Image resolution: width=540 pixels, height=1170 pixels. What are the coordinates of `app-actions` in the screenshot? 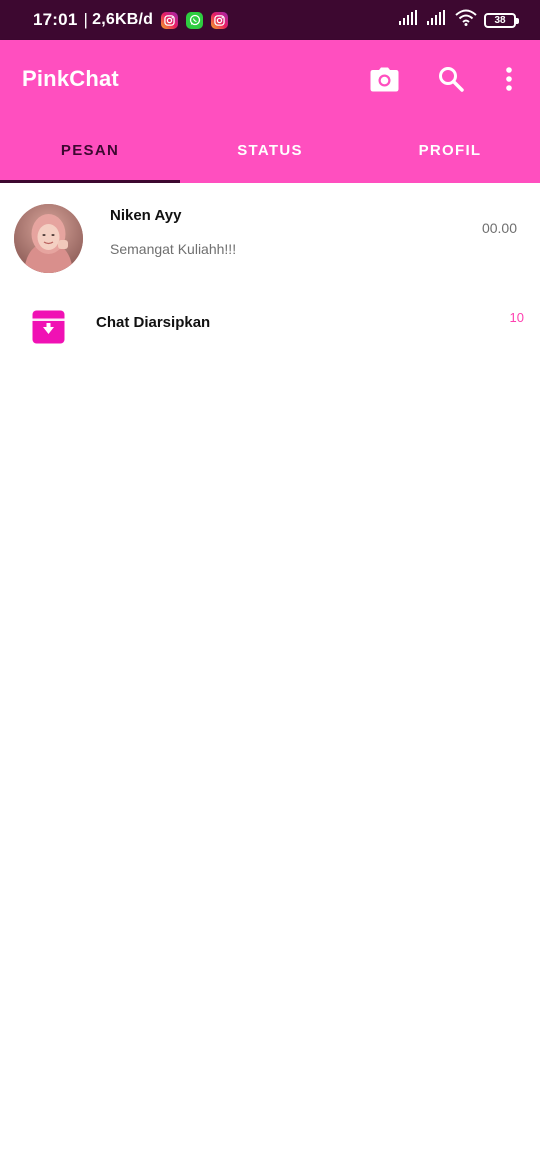 It's located at (443, 79).